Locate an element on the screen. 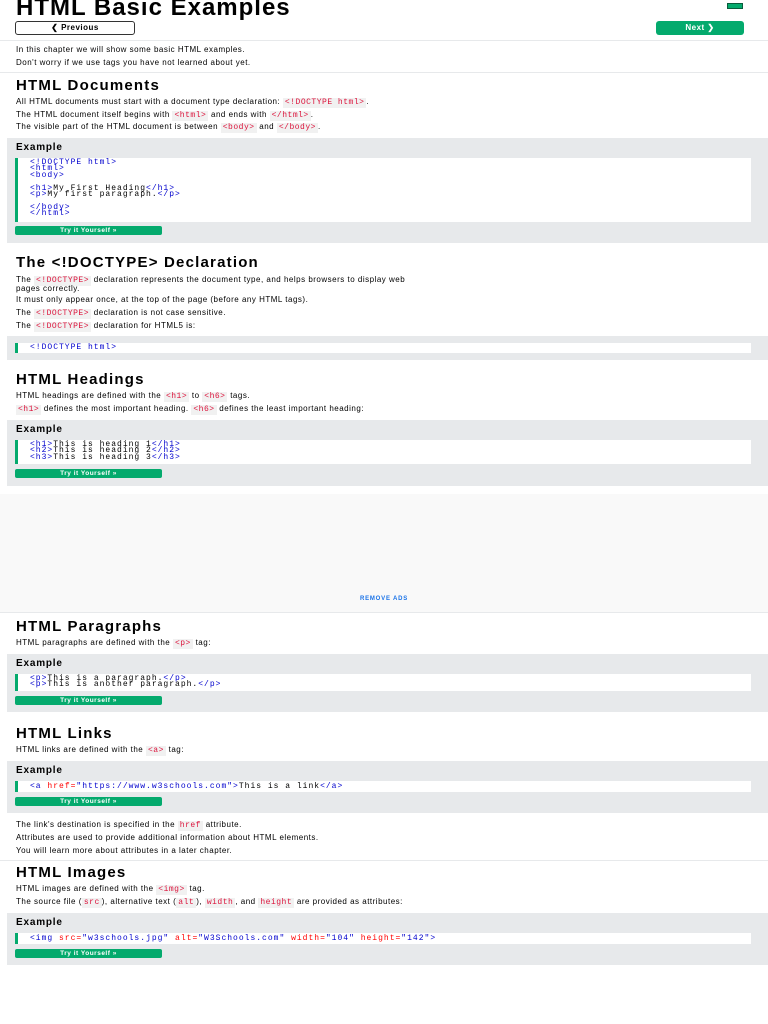  inline-code: </body> is located at coordinates (297, 128).